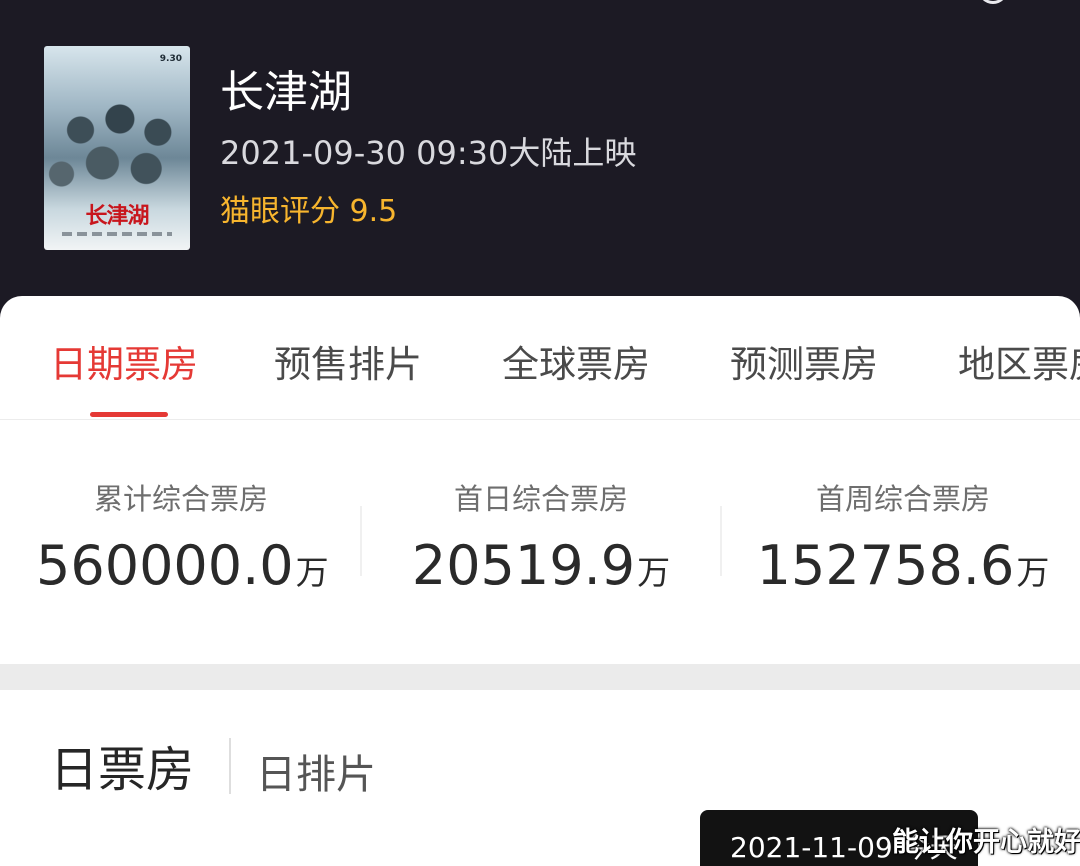 The image size is (1080, 866). I want to click on active-tab-indicator, so click(129, 414).